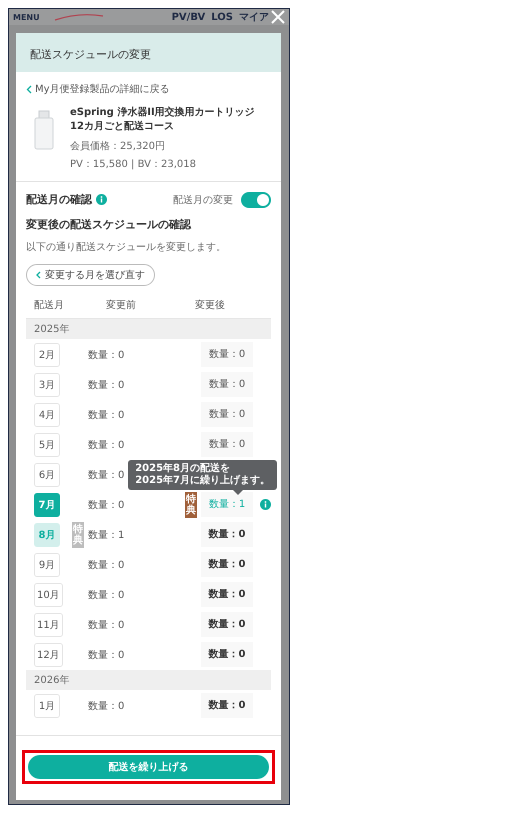 This screenshot has width=508, height=816. I want to click on month-chip: 2月, so click(47, 354).